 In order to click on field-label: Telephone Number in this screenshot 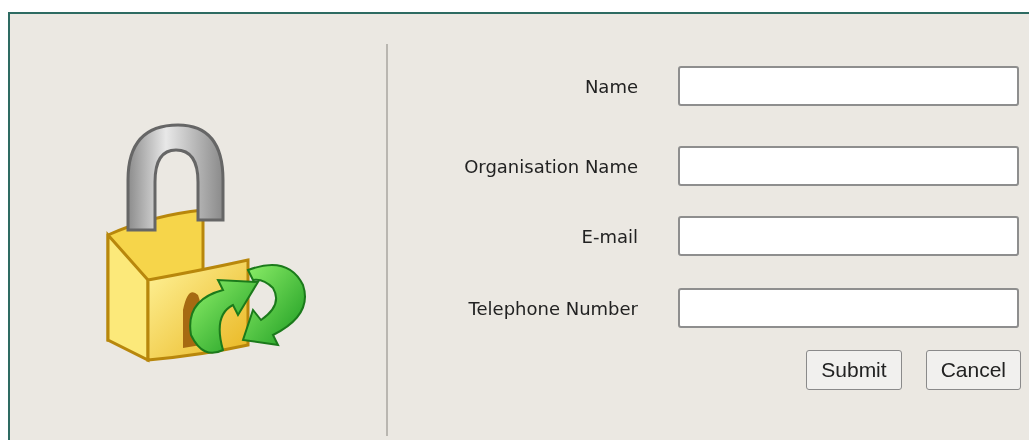, I will do `click(553, 308)`.